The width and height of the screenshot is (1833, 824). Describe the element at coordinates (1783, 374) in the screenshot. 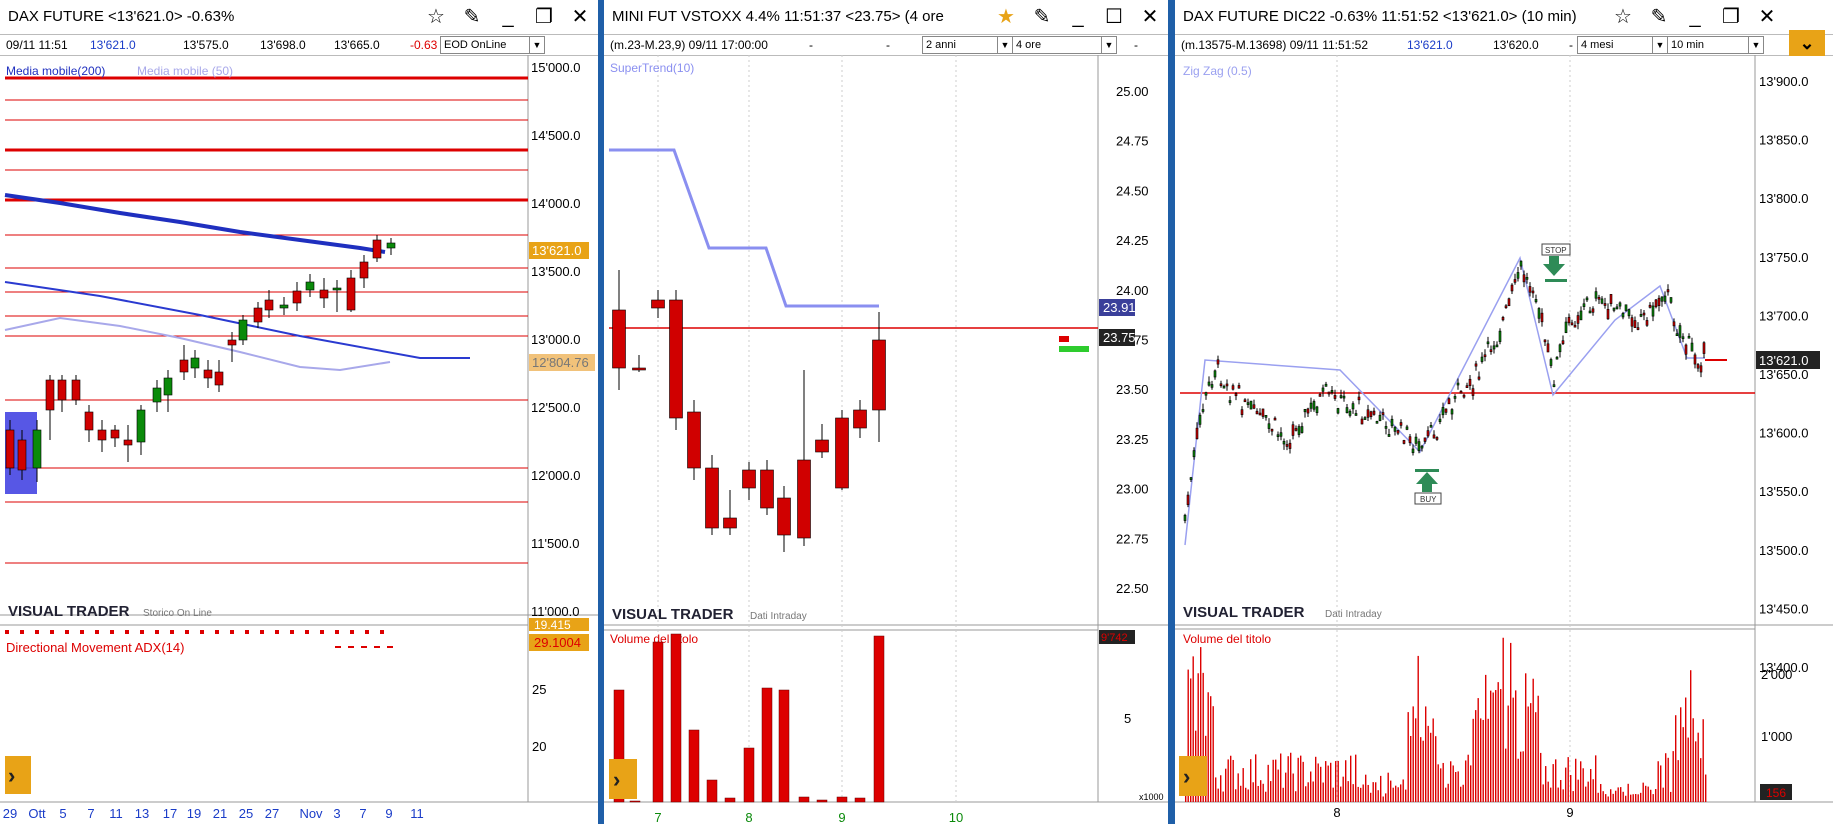

I see `price-tick: 13'650.0` at that location.